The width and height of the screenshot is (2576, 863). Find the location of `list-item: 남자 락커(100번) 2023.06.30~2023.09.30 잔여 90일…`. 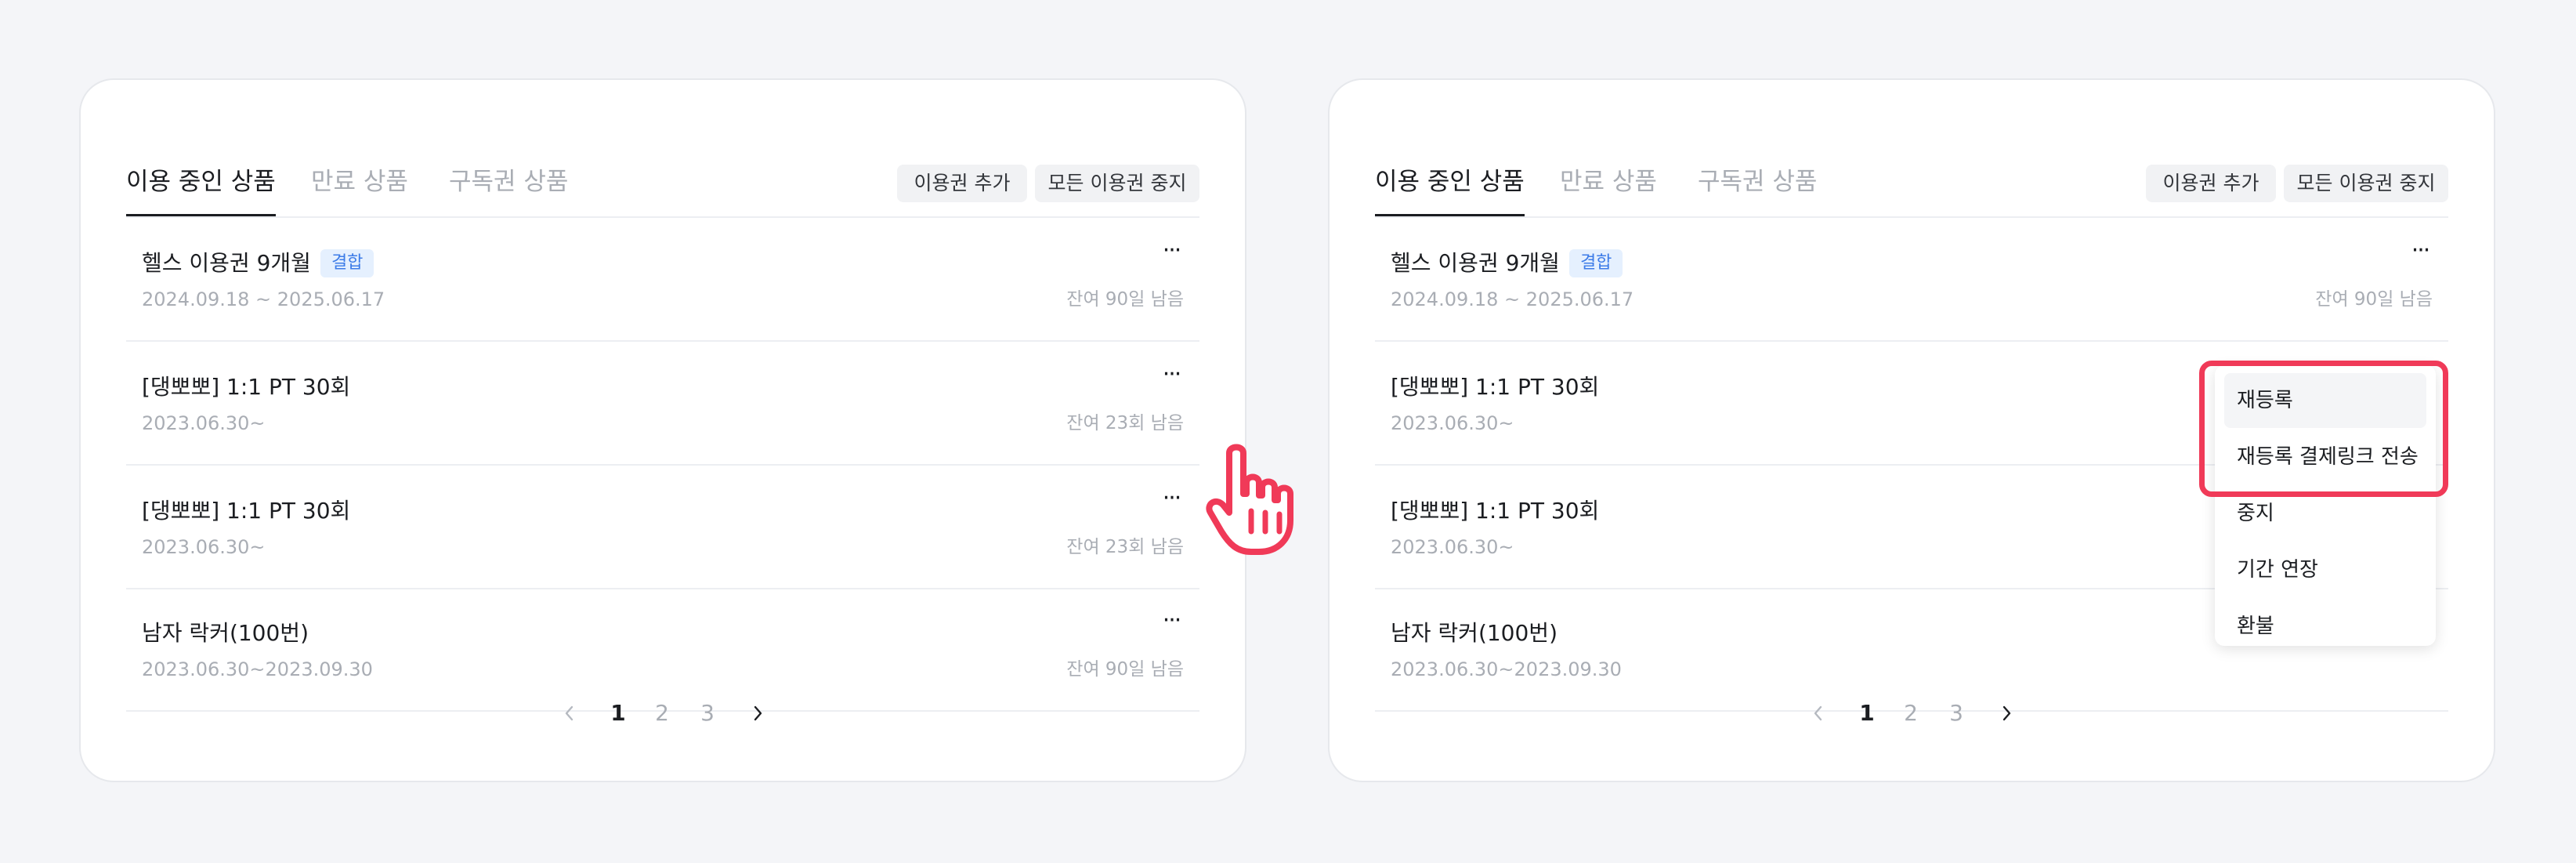

list-item: 남자 락커(100번) 2023.06.30~2023.09.30 잔여 90일… is located at coordinates (662, 650).